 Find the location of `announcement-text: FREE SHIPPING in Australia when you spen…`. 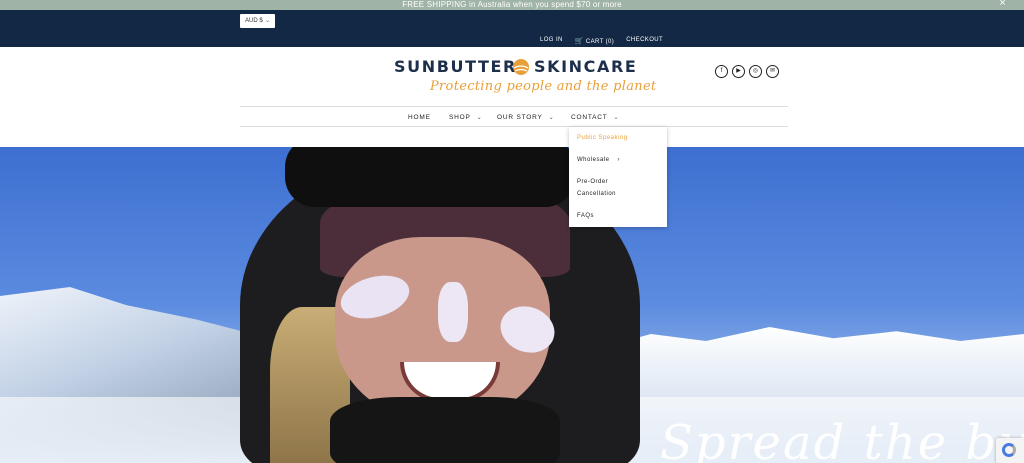

announcement-text: FREE SHIPPING in Australia when you spen… is located at coordinates (512, 4).